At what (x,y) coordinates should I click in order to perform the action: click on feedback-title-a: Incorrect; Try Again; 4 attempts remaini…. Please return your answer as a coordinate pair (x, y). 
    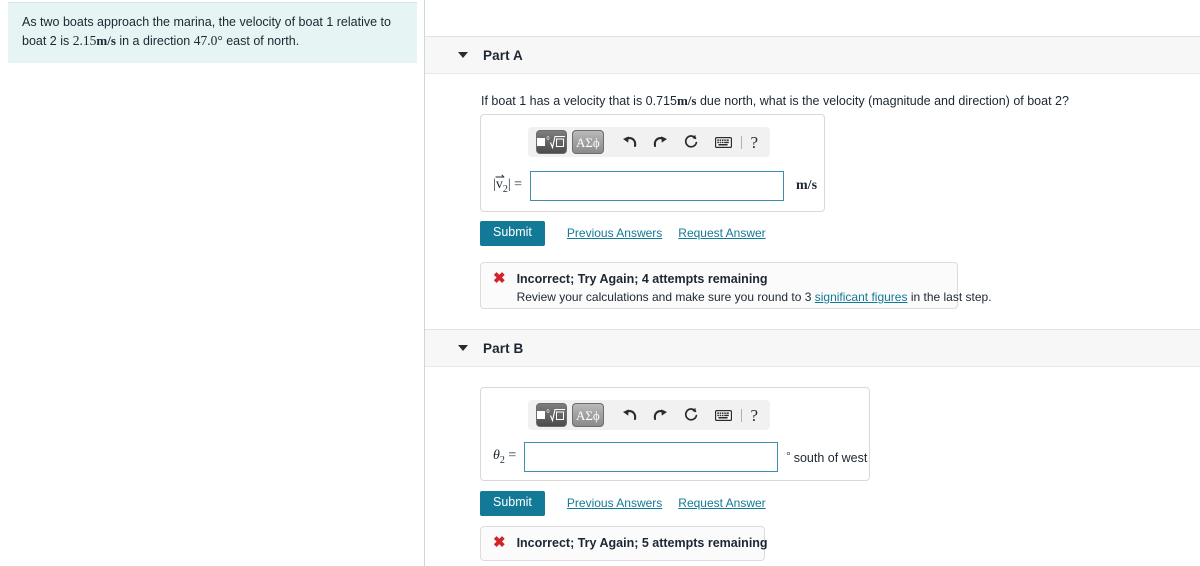
    Looking at the image, I should click on (642, 279).